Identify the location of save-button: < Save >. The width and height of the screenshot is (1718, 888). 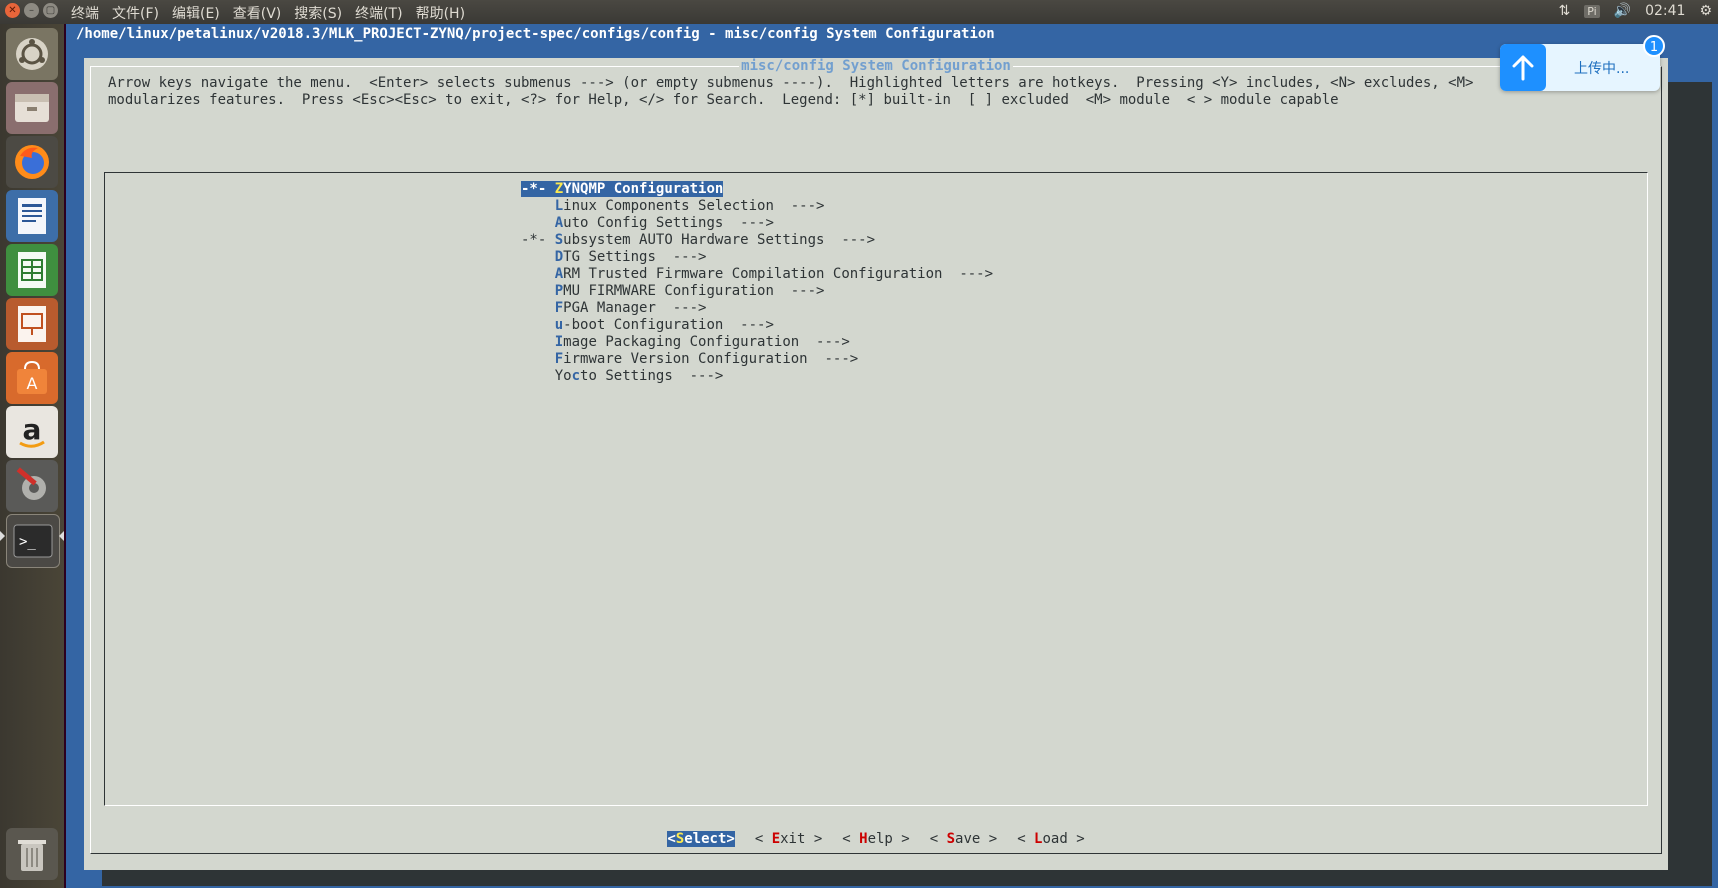
(963, 839).